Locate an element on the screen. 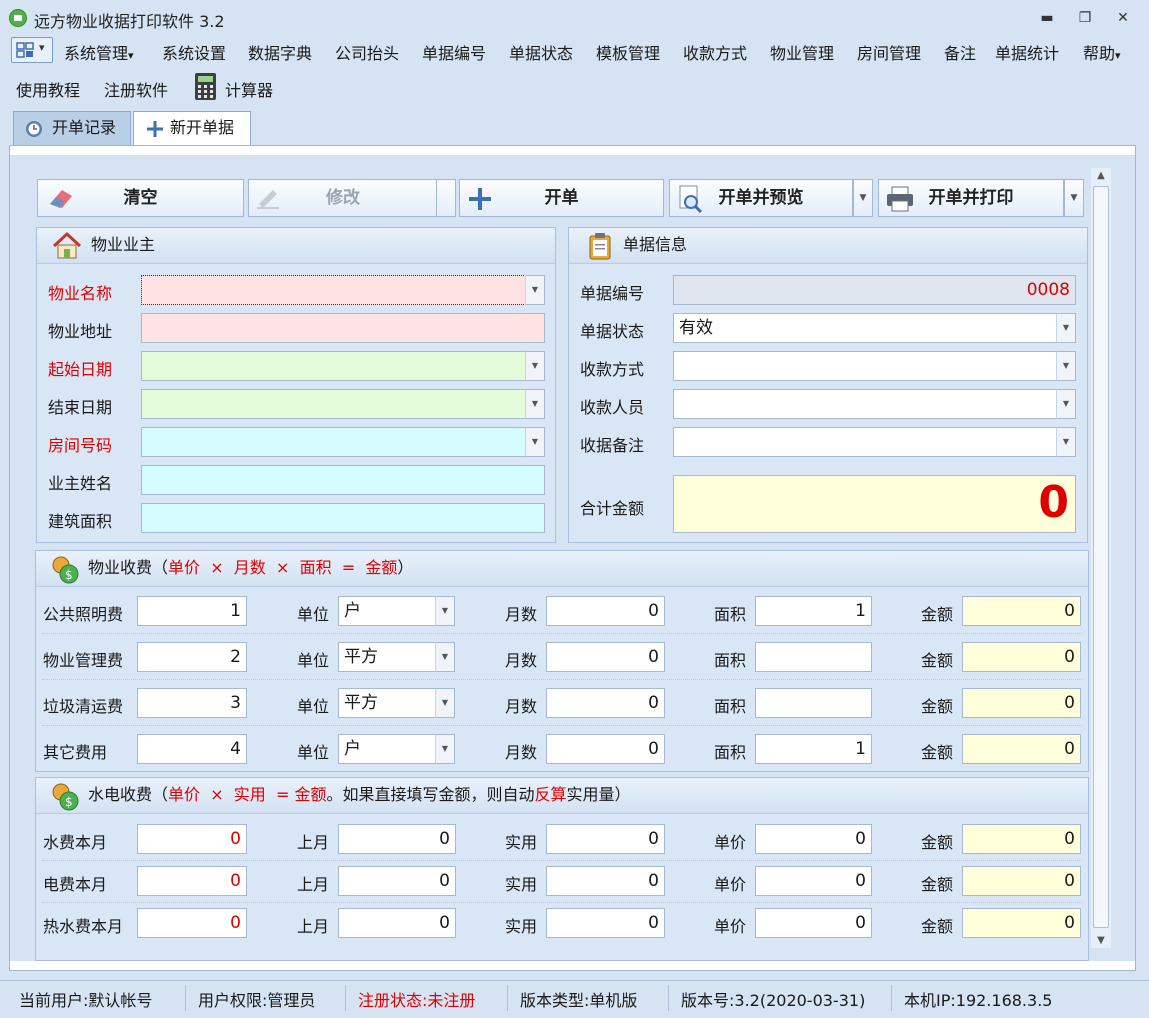  start-date-dropdown: ▼ is located at coordinates (535, 366).